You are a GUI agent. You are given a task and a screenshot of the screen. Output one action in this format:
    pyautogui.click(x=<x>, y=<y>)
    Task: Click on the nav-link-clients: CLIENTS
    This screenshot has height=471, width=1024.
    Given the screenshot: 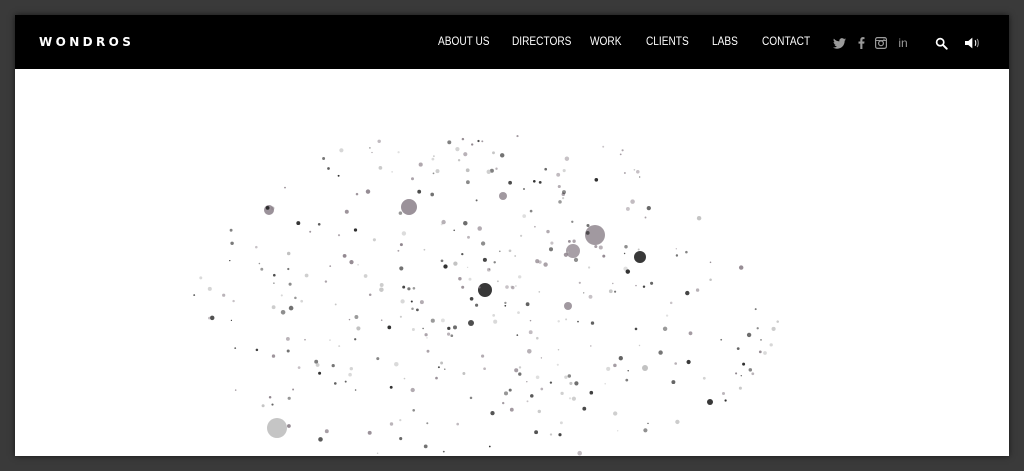 What is the action you would take?
    pyautogui.click(x=667, y=42)
    